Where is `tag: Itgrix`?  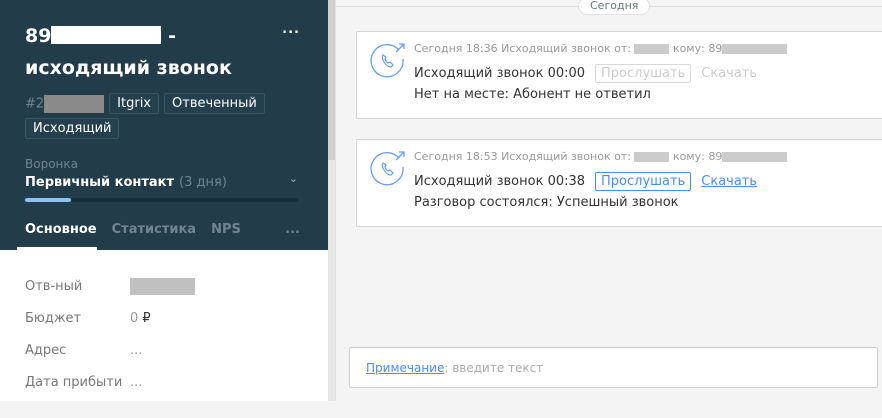 tag: Itgrix is located at coordinates (134, 103).